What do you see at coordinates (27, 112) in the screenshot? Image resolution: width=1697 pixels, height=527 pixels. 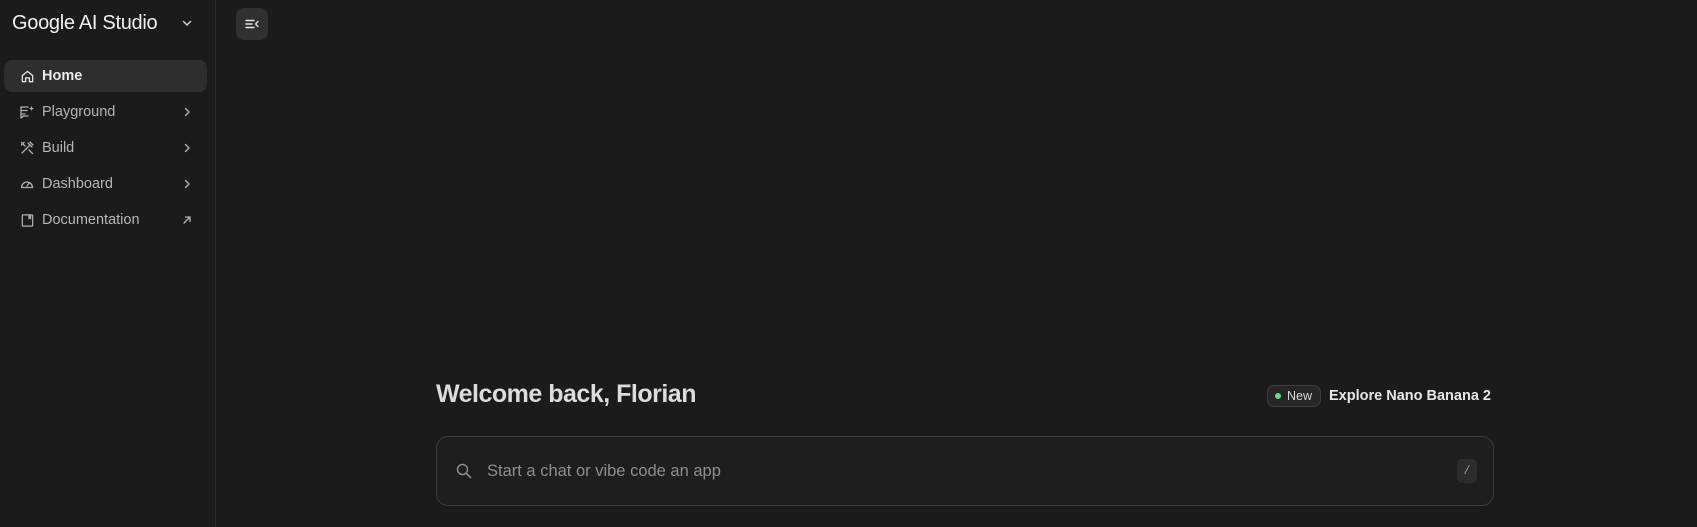 I see `playground-icon` at bounding box center [27, 112].